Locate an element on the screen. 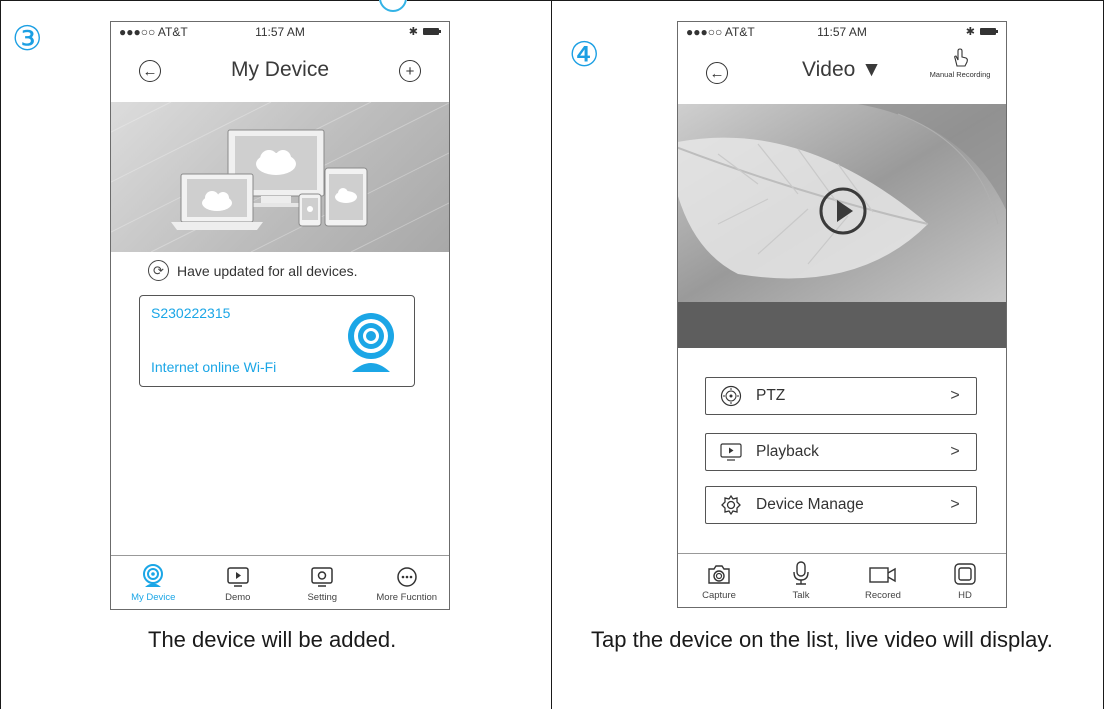  manual-recording-button: Manual Recording is located at coordinates (960, 63).